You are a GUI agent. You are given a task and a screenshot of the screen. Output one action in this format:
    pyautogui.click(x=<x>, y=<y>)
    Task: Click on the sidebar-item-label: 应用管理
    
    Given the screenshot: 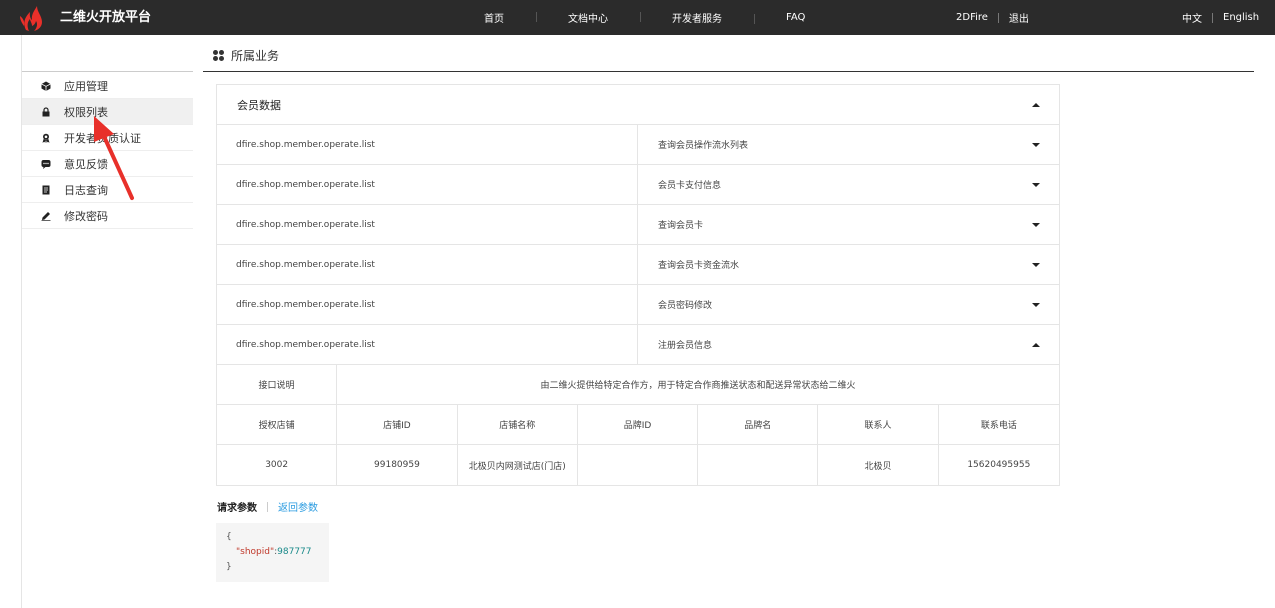 What is the action you would take?
    pyautogui.click(x=86, y=86)
    